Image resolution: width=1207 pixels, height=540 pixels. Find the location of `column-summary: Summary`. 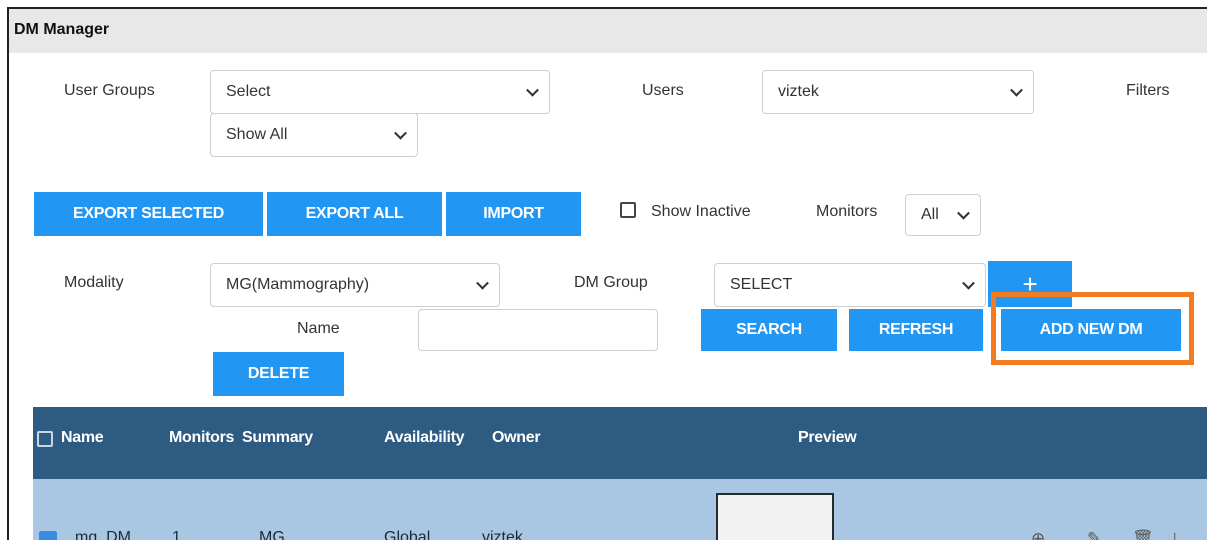

column-summary: Summary is located at coordinates (277, 438).